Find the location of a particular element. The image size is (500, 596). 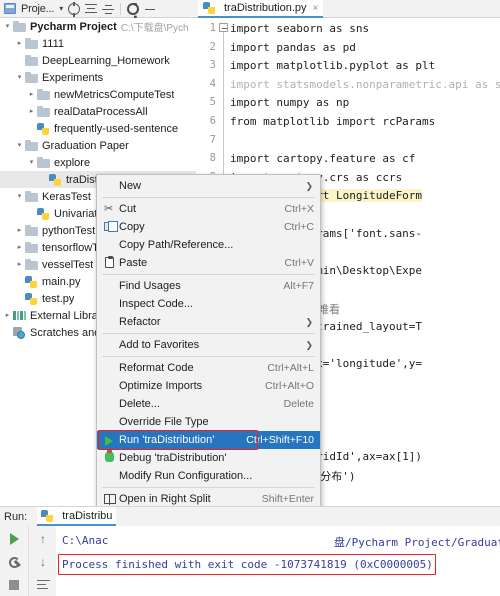

cut-icon: ✂ is located at coordinates (109, 209).